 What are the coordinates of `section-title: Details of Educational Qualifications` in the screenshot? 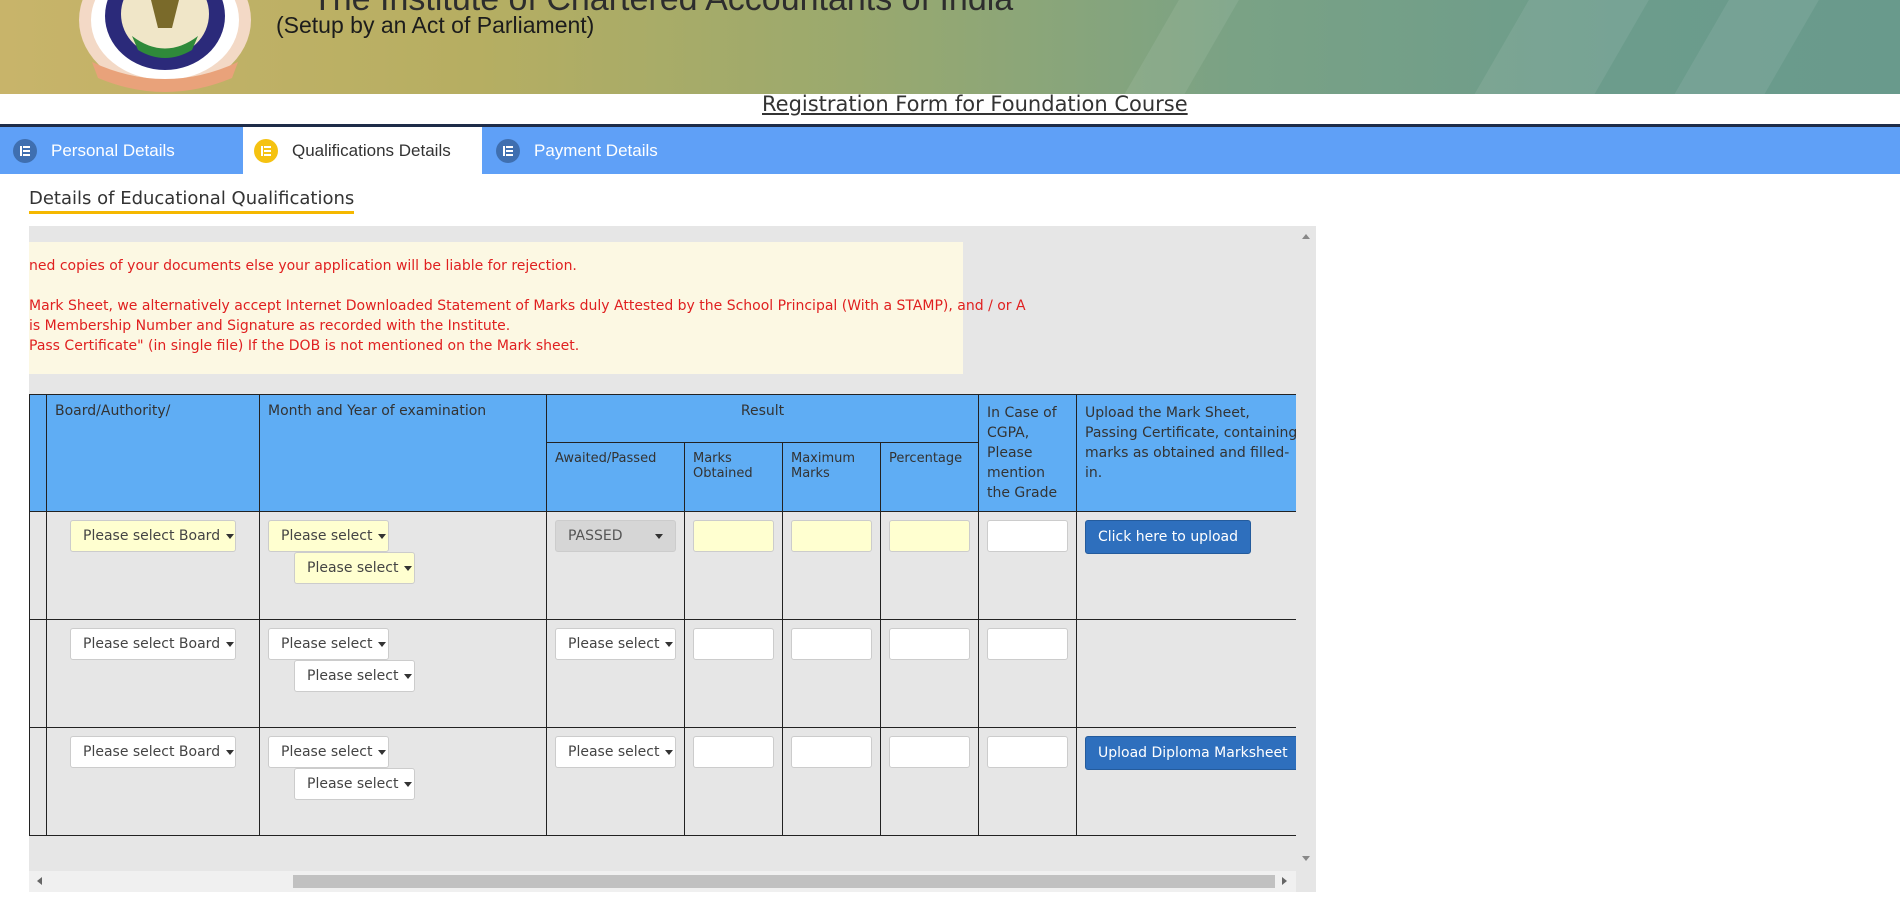 It's located at (192, 201).